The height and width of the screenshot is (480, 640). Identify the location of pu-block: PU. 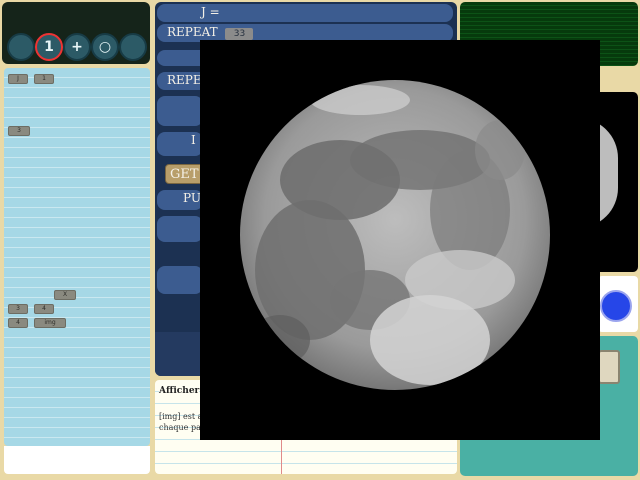
(180, 200).